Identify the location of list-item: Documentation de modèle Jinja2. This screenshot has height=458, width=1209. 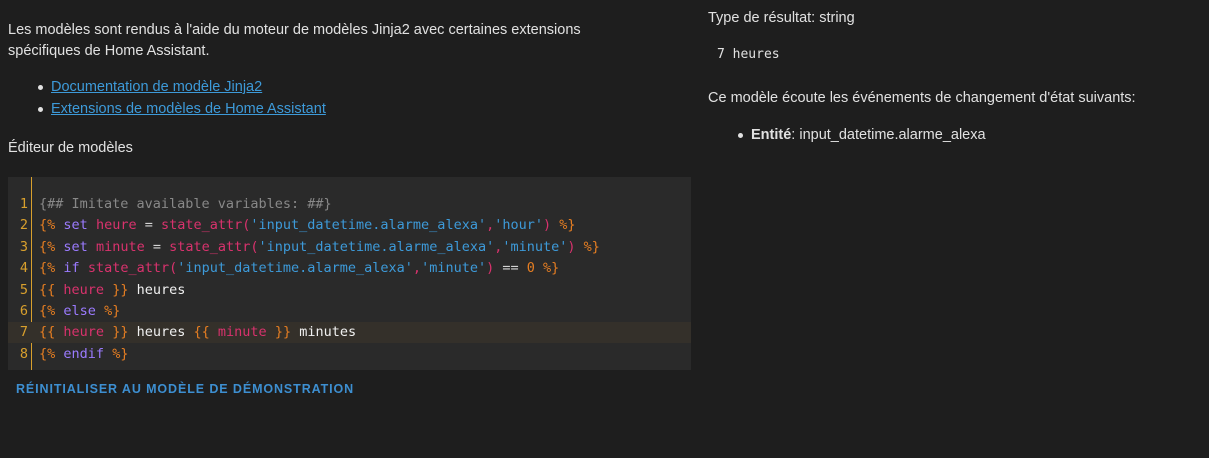
(364, 87).